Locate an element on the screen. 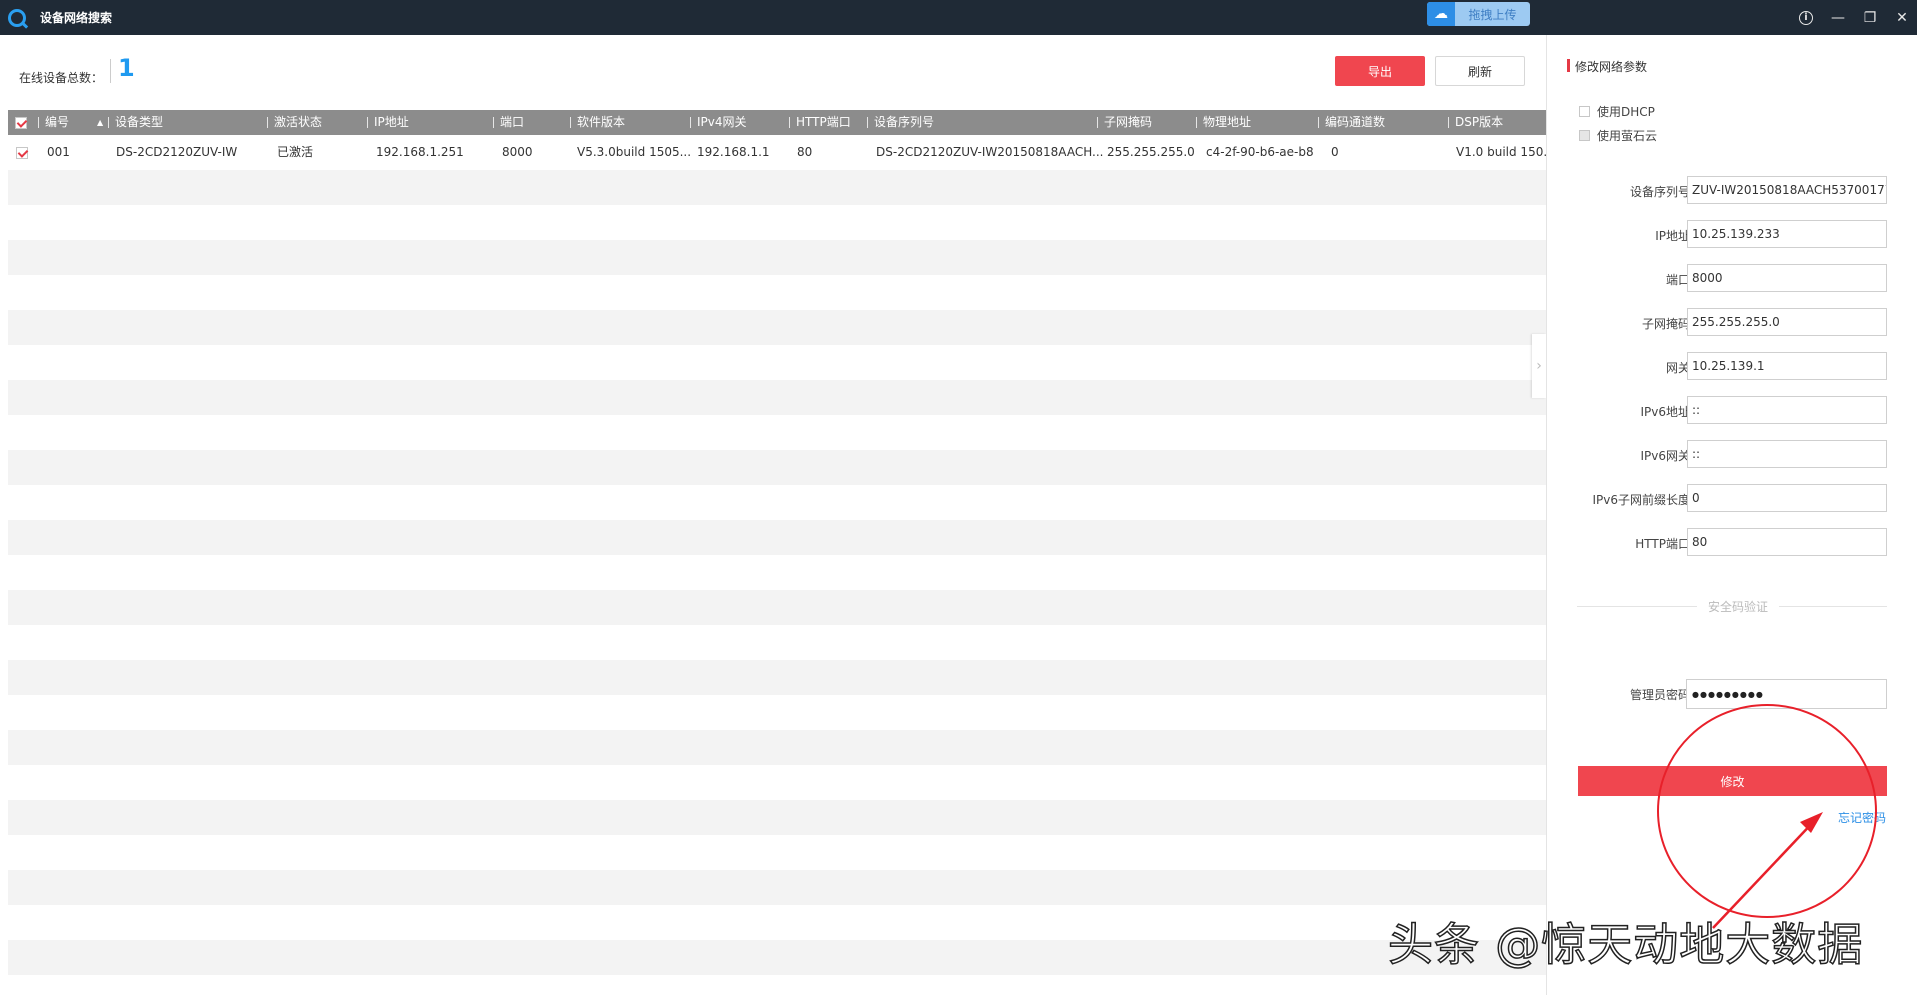 The height and width of the screenshot is (995, 1917). online-count-label: 在线设备总数： is located at coordinates (61, 78).